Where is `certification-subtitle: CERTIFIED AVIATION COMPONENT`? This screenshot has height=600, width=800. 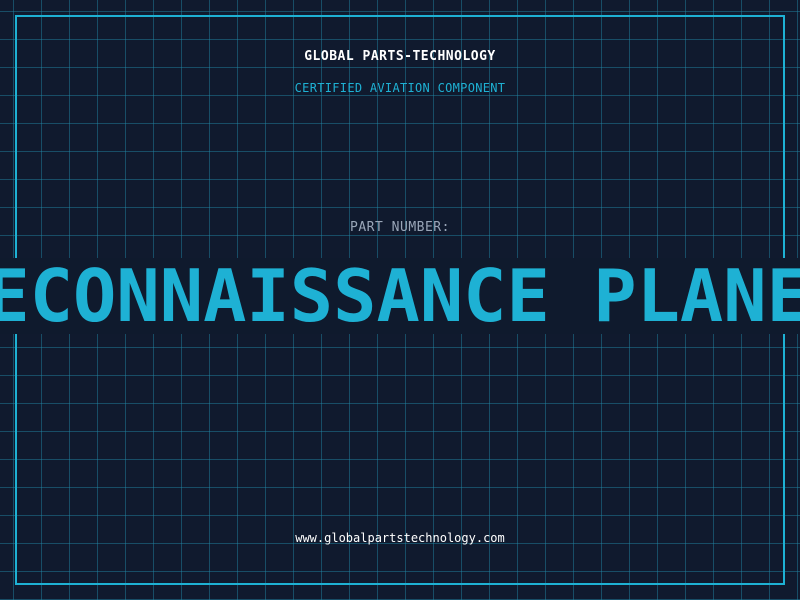
certification-subtitle: CERTIFIED AVIATION COMPONENT is located at coordinates (400, 88).